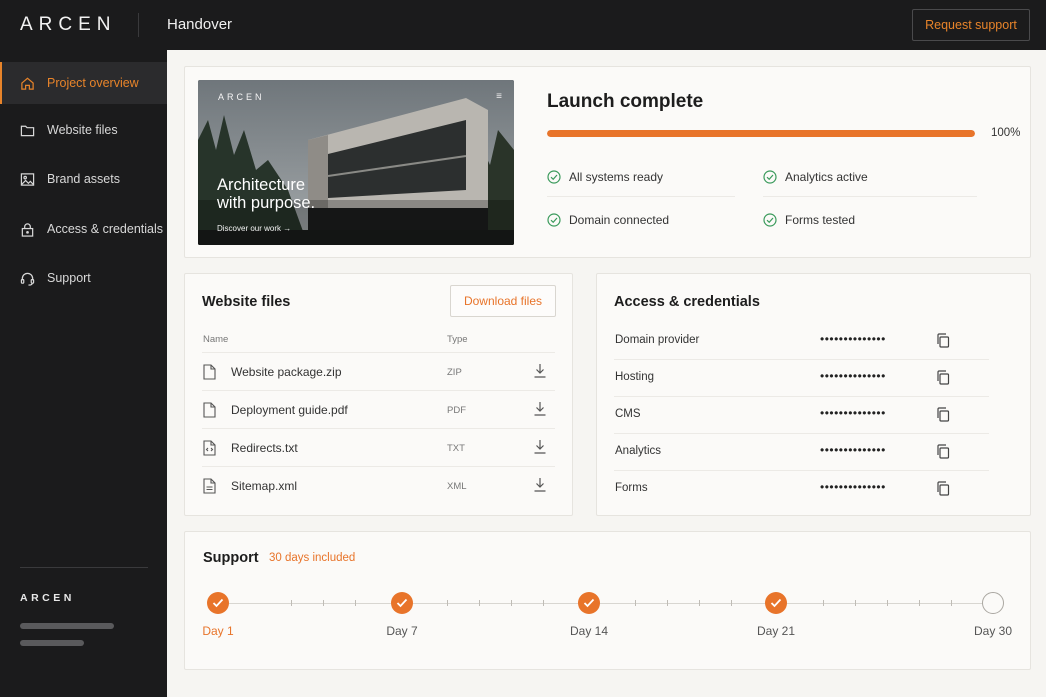  Describe the element at coordinates (657, 340) in the screenshot. I see `credential-name: Domain provider` at that location.